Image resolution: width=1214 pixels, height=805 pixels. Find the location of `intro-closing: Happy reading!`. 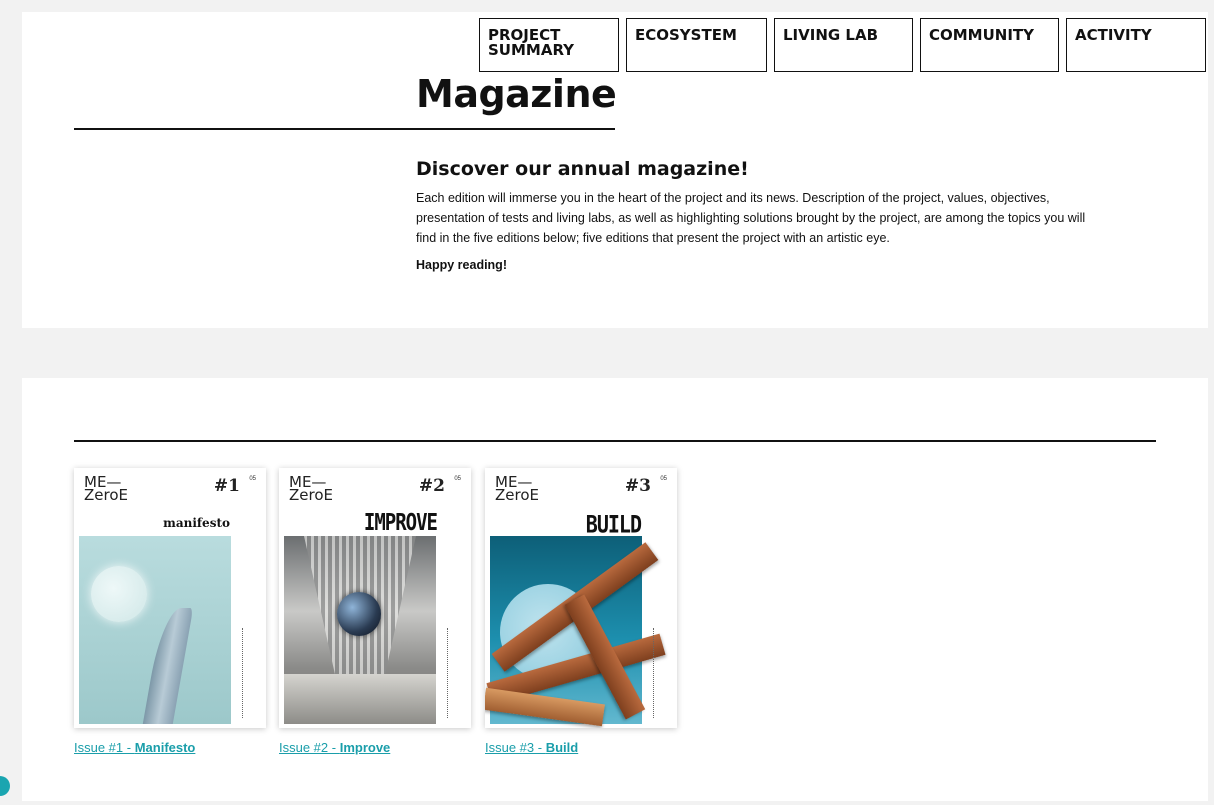

intro-closing: Happy reading! is located at coordinates (461, 265).